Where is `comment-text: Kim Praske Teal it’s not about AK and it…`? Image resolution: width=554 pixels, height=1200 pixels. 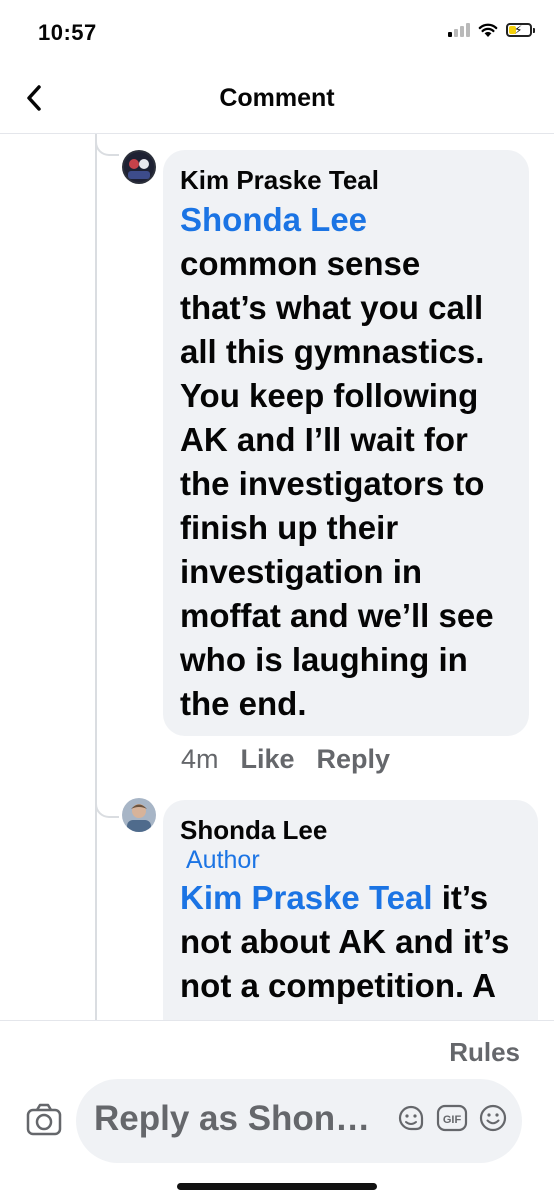 comment-text: Kim Praske Teal it’s not about AK and it… is located at coordinates (350, 942).